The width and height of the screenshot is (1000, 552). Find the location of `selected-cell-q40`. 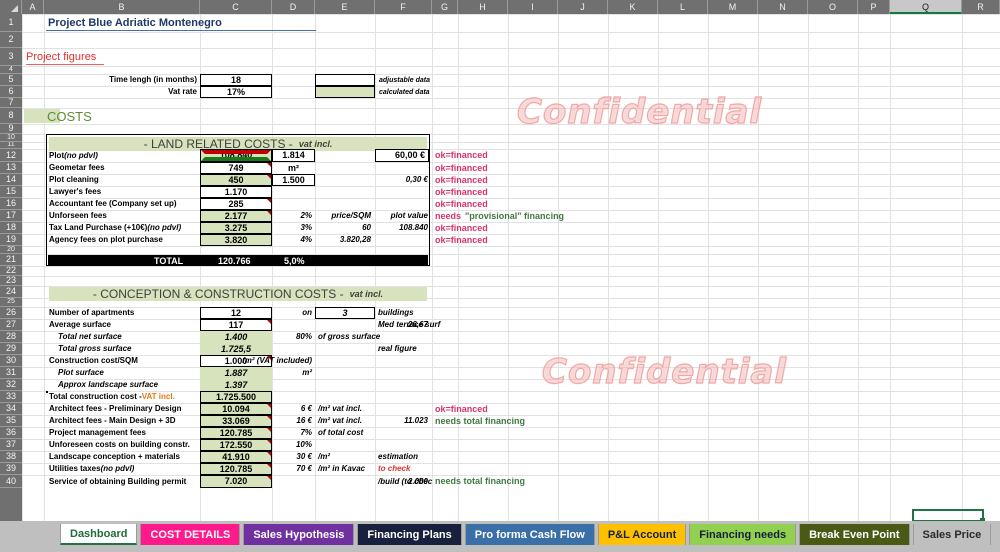

selected-cell-q40 is located at coordinates (948, 515).